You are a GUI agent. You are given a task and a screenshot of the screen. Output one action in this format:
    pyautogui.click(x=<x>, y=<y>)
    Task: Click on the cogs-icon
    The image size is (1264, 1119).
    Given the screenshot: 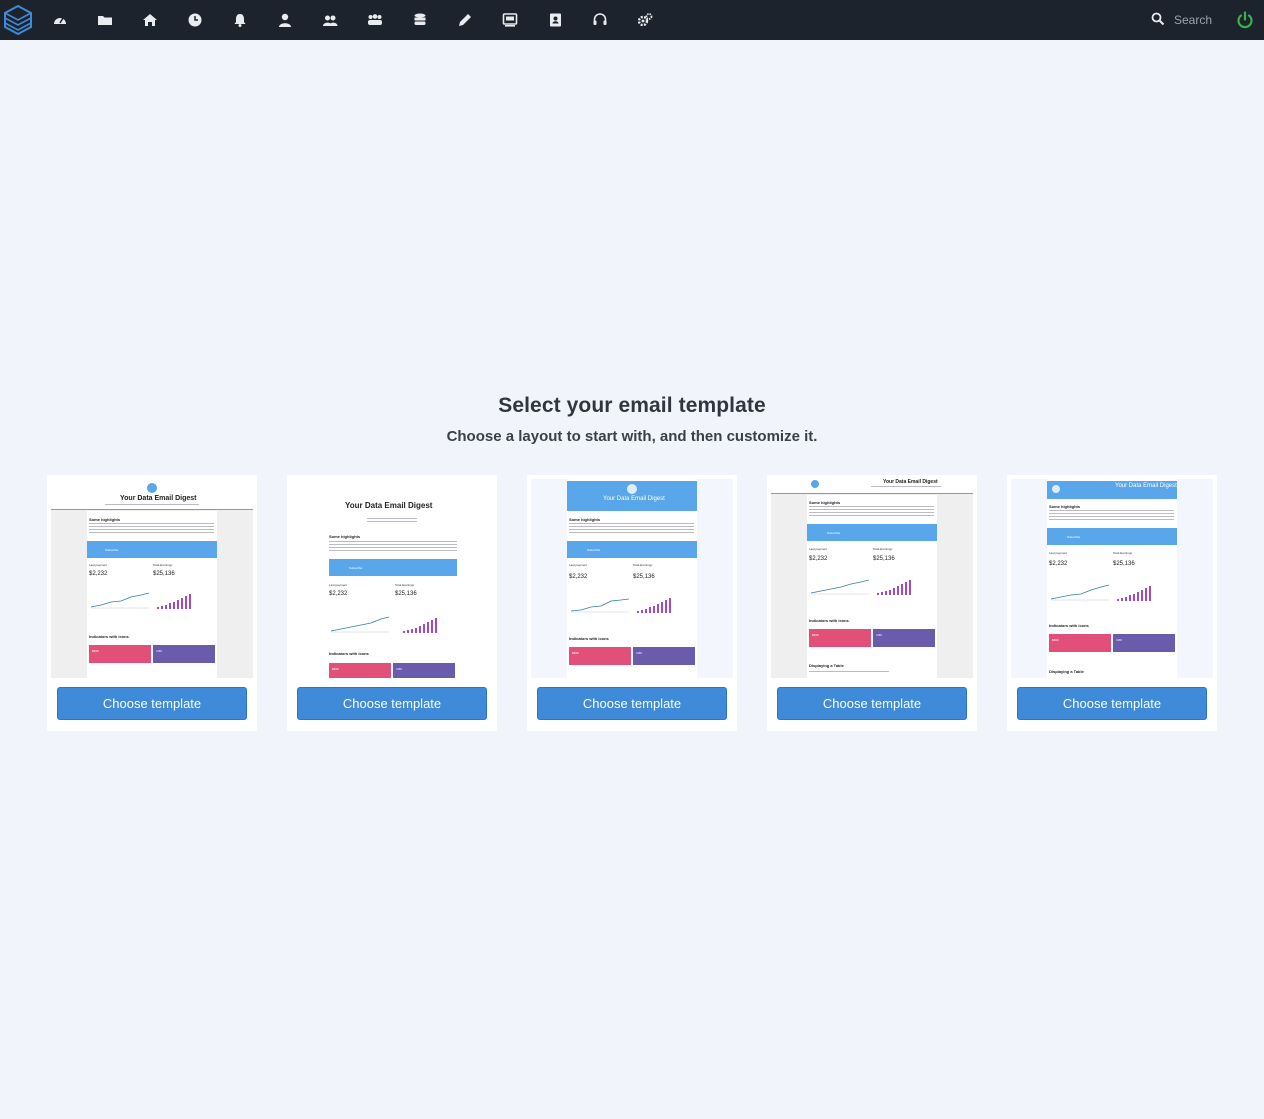 What is the action you would take?
    pyautogui.click(x=645, y=20)
    